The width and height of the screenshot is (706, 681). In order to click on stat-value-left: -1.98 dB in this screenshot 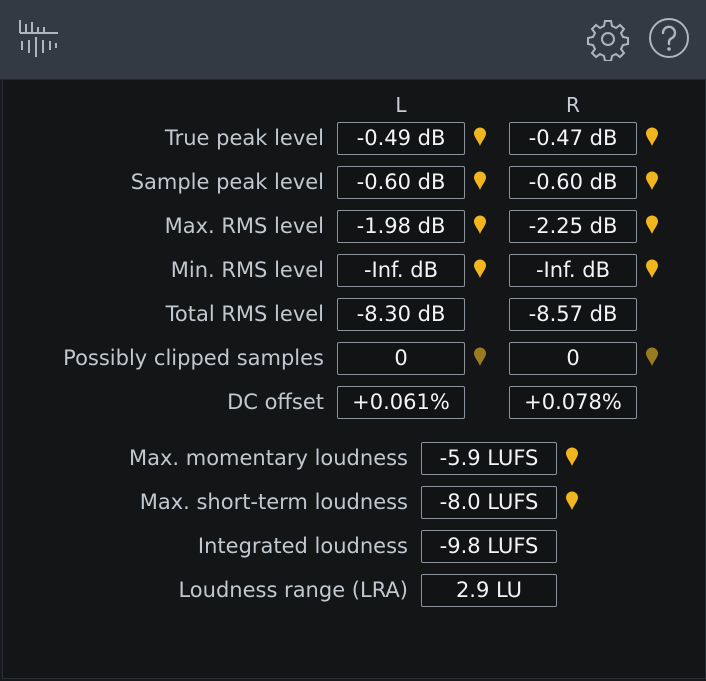, I will do `click(401, 226)`.